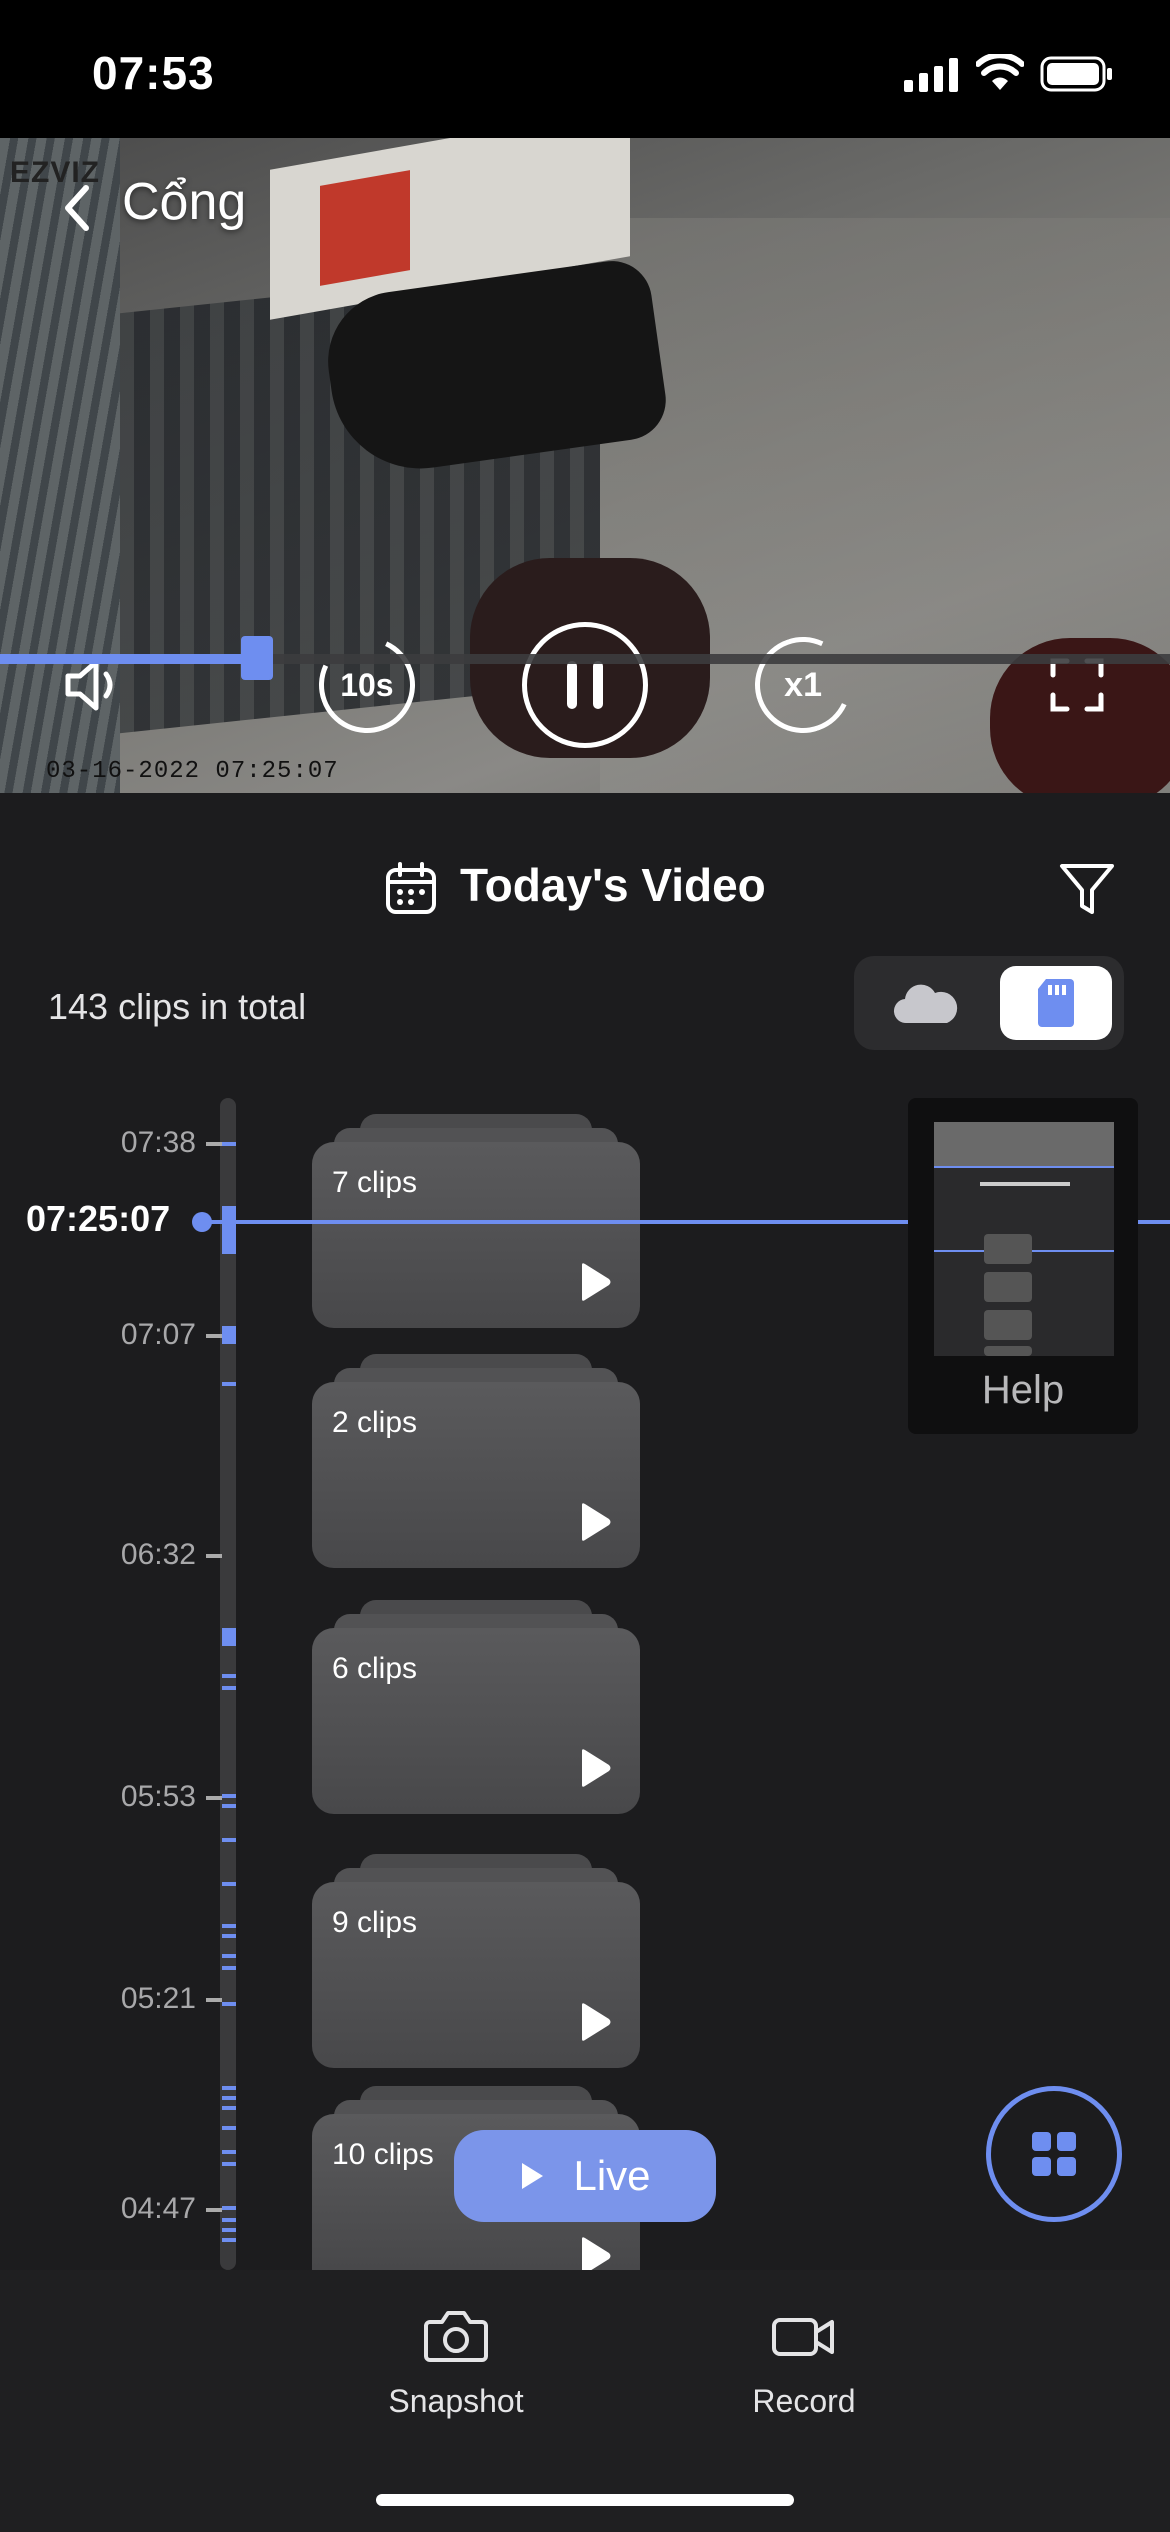 This screenshot has height=2532, width=1170. I want to click on clip-count: 6 clips, so click(375, 1668).